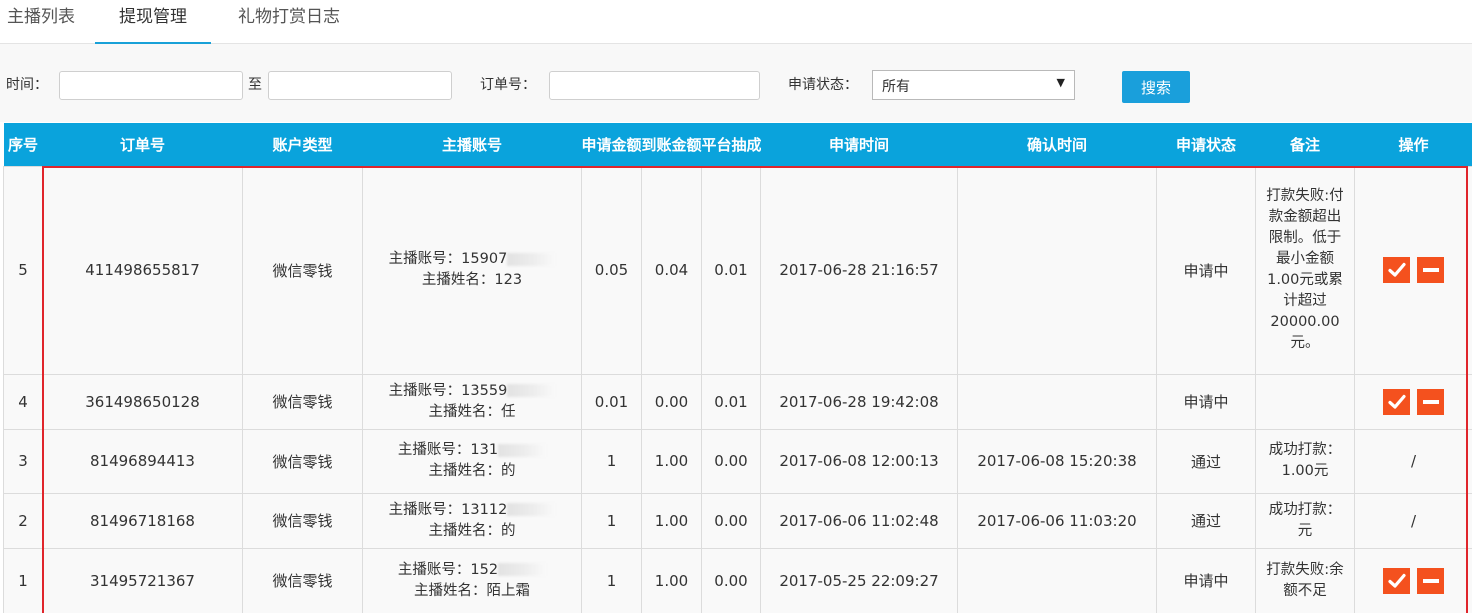 Image resolution: width=1472 pixels, height=613 pixels. Describe the element at coordinates (859, 461) in the screenshot. I see `apply-time-cell: 2017-06-08 12:00:13` at that location.